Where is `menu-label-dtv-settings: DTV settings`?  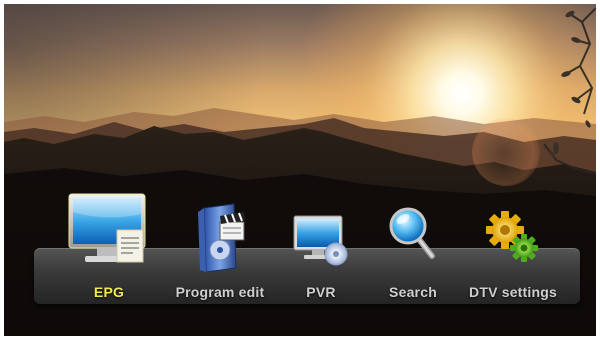 menu-label-dtv-settings: DTV settings is located at coordinates (513, 292).